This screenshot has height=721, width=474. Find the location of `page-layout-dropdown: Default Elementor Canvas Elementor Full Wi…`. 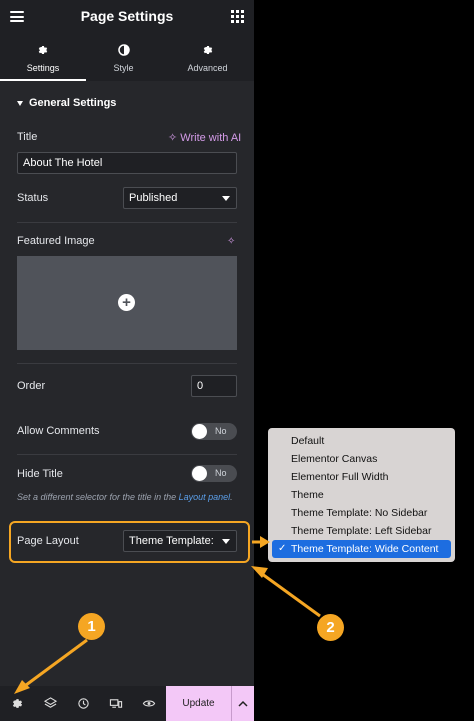

page-layout-dropdown: Default Elementor Canvas Elementor Full Wi… is located at coordinates (361, 495).